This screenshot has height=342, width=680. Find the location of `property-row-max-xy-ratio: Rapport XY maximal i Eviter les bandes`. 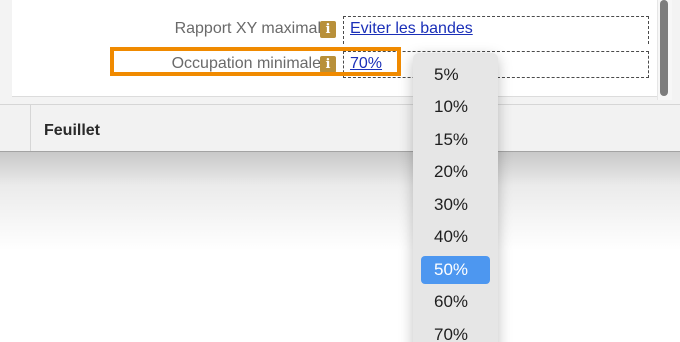

property-row-max-xy-ratio: Rapport XY maximal i Eviter les bandes is located at coordinates (334, 30).